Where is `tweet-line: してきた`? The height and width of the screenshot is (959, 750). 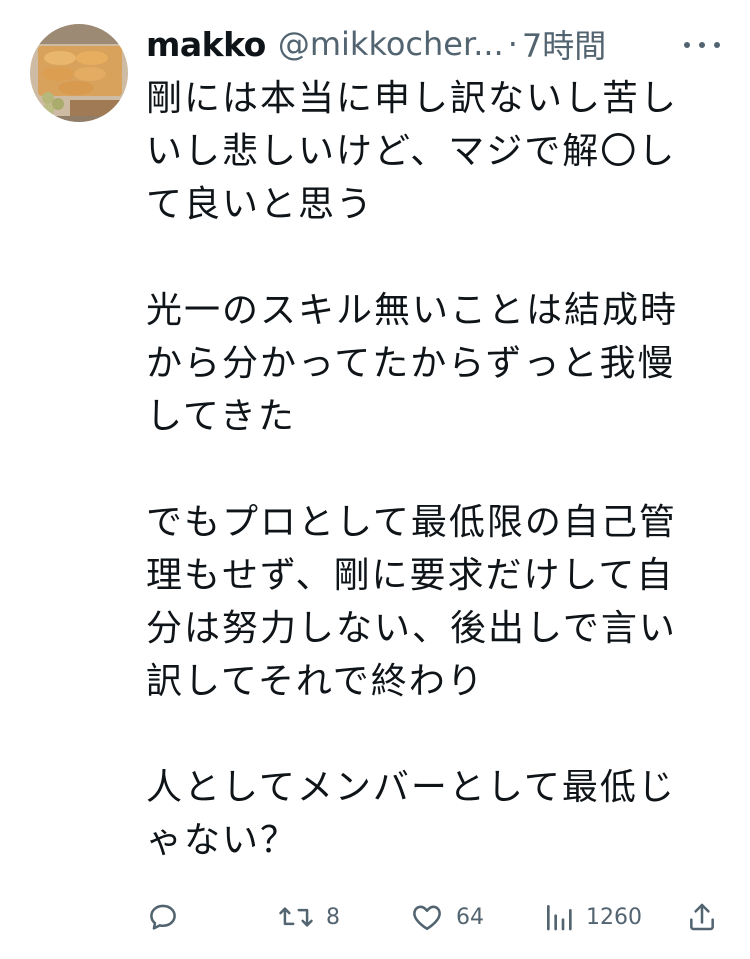 tweet-line: してきた is located at coordinates (221, 416).